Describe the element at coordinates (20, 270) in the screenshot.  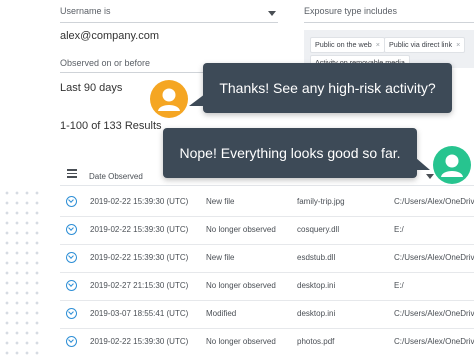
I see `decorative-dot-grid` at that location.